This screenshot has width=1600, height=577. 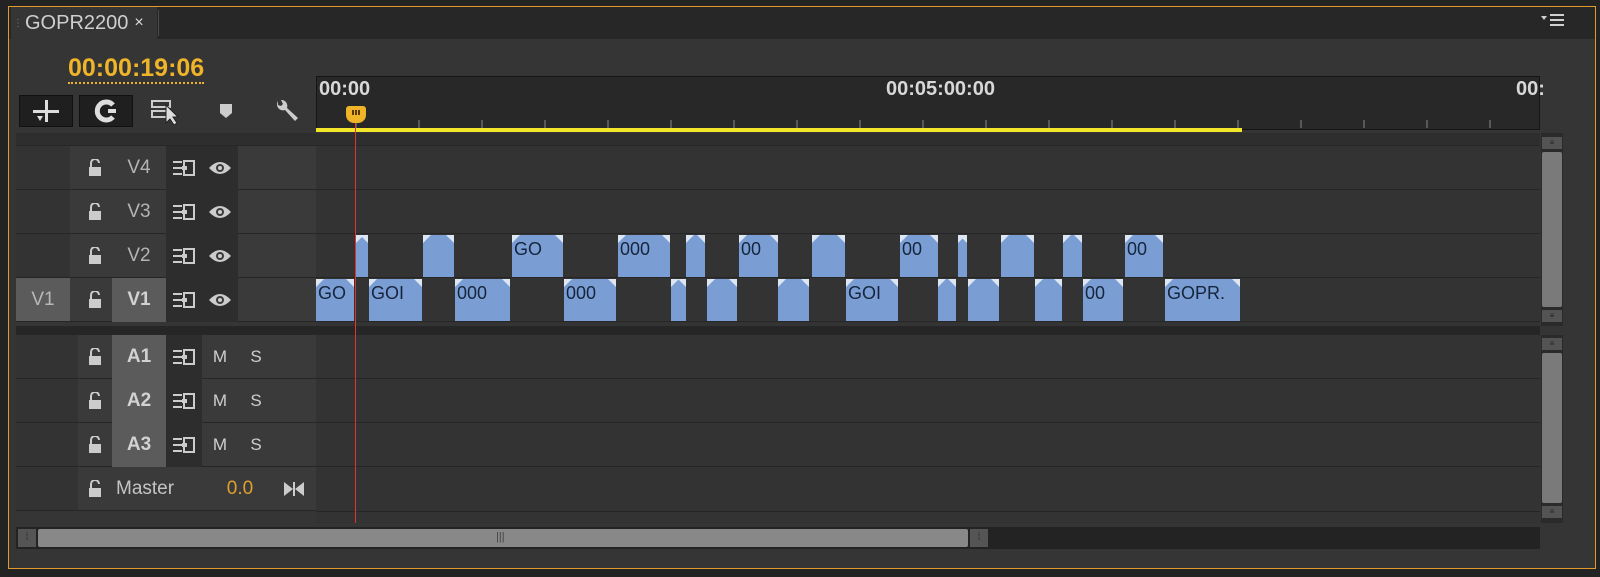 What do you see at coordinates (1202, 300) in the screenshot?
I see `timeline-clip: GOPR.` at bounding box center [1202, 300].